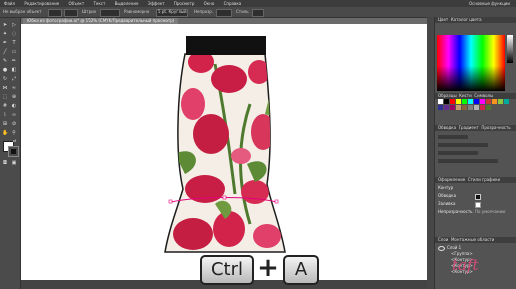  Describe the element at coordinates (110, 13) in the screenshot. I see `stroke-weight-field` at that location.